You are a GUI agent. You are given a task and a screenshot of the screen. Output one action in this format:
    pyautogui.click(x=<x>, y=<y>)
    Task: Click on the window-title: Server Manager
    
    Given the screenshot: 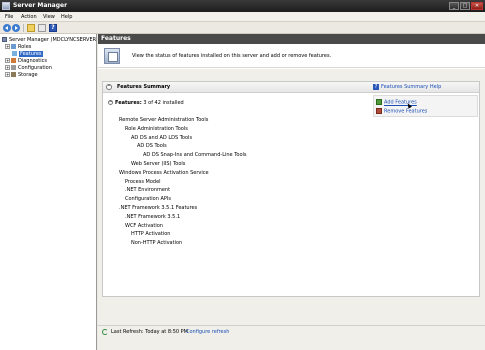 What is the action you would take?
    pyautogui.click(x=40, y=5)
    